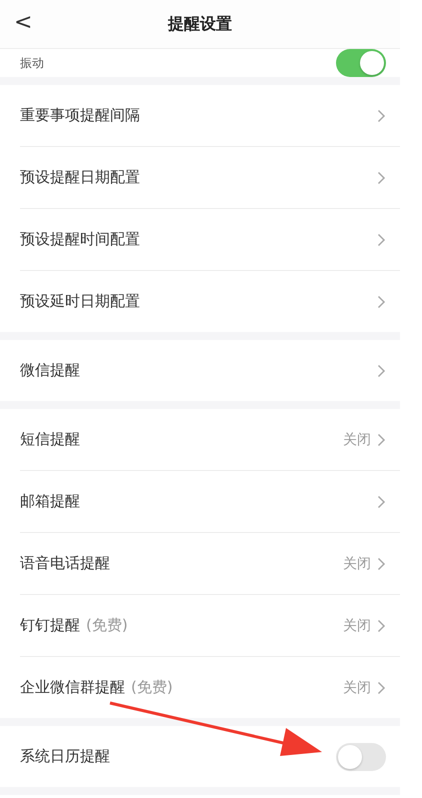 This screenshot has width=422, height=798. I want to click on row-label: 预设提醒时间配置, so click(80, 239).